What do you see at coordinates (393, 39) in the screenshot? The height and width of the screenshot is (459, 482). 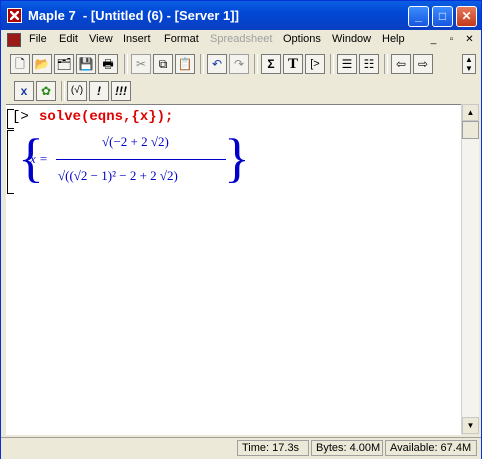 I see `menu-help: Help` at bounding box center [393, 39].